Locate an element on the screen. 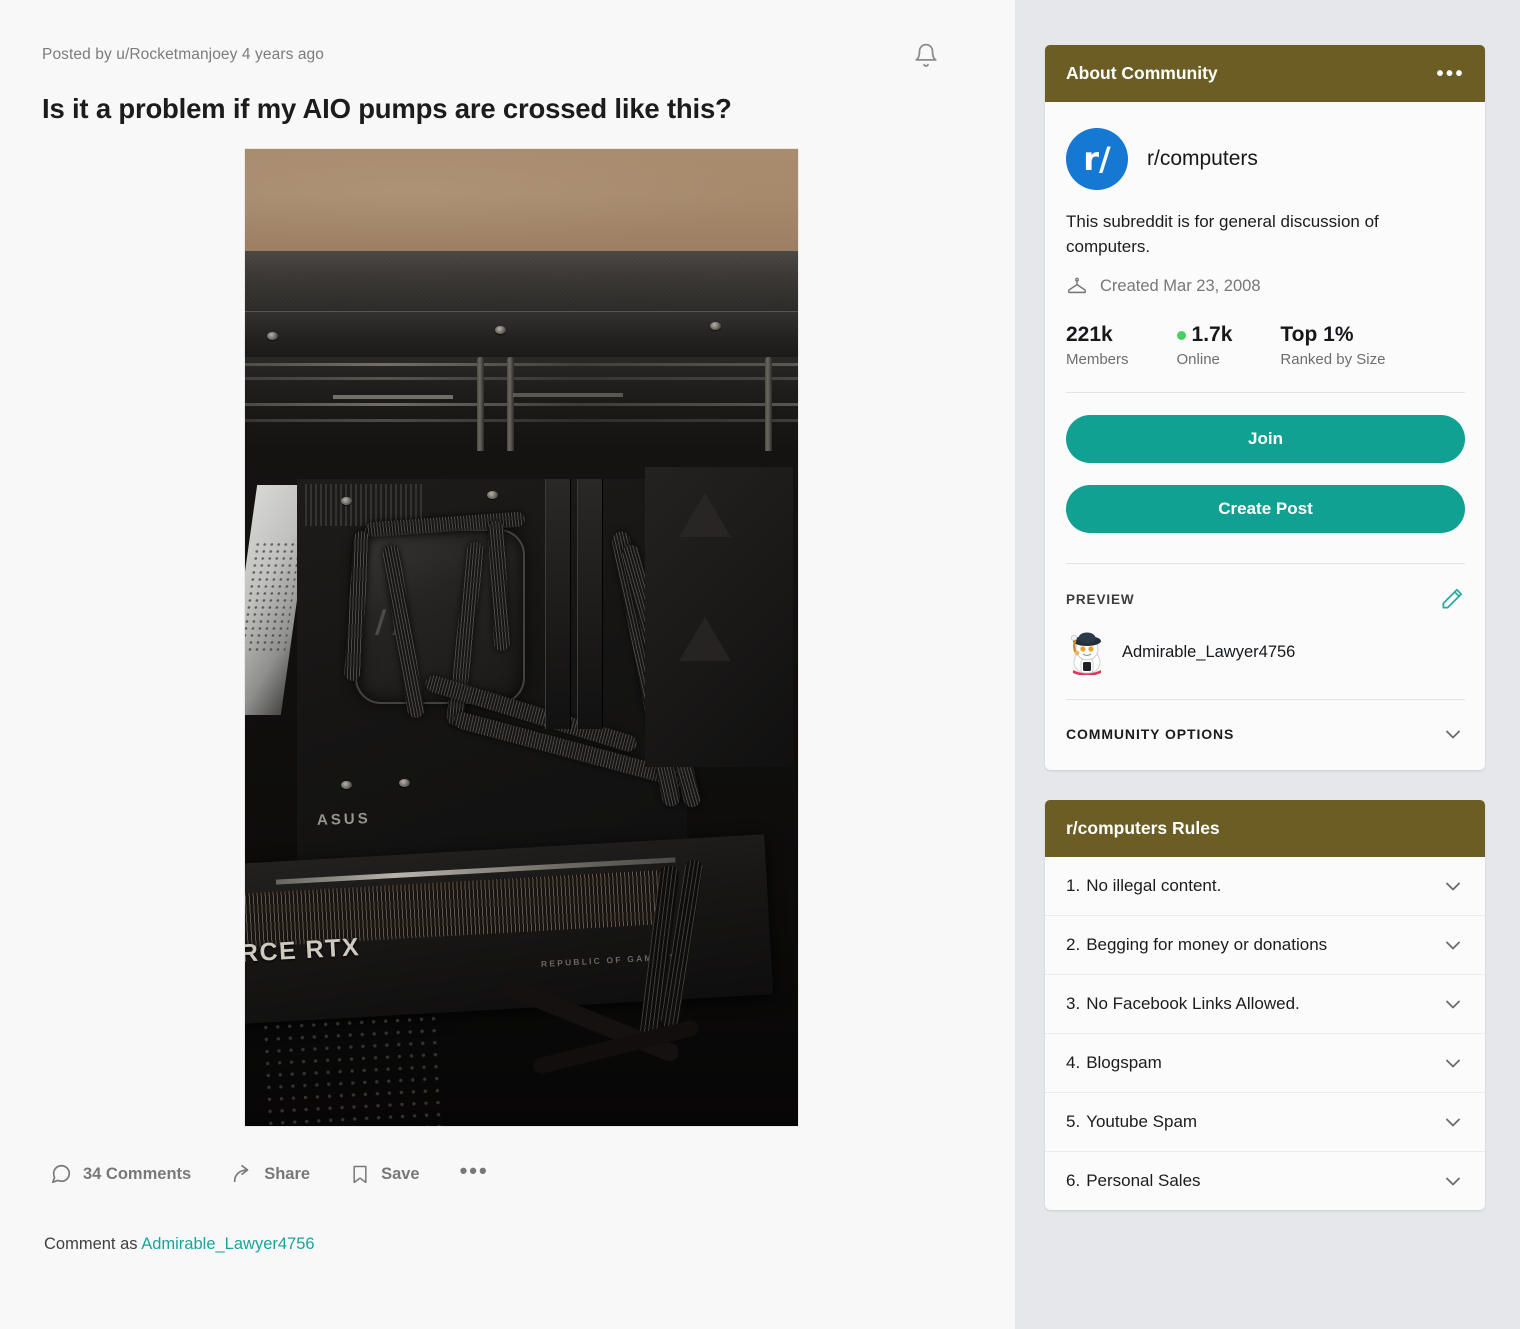  about-community-header: About Community ••• is located at coordinates (1265, 73).